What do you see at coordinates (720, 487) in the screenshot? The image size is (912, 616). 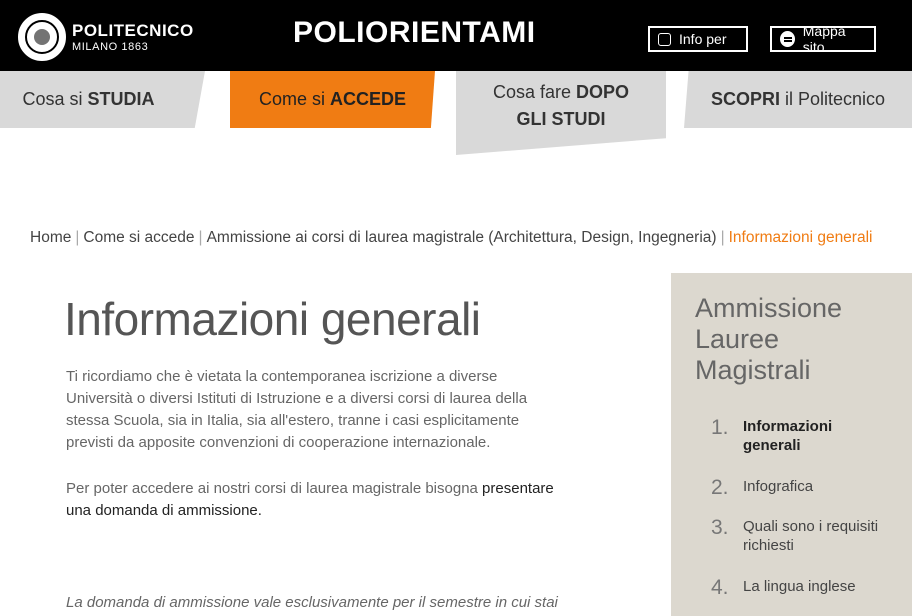 I see `sidebar-item-number: 2.` at bounding box center [720, 487].